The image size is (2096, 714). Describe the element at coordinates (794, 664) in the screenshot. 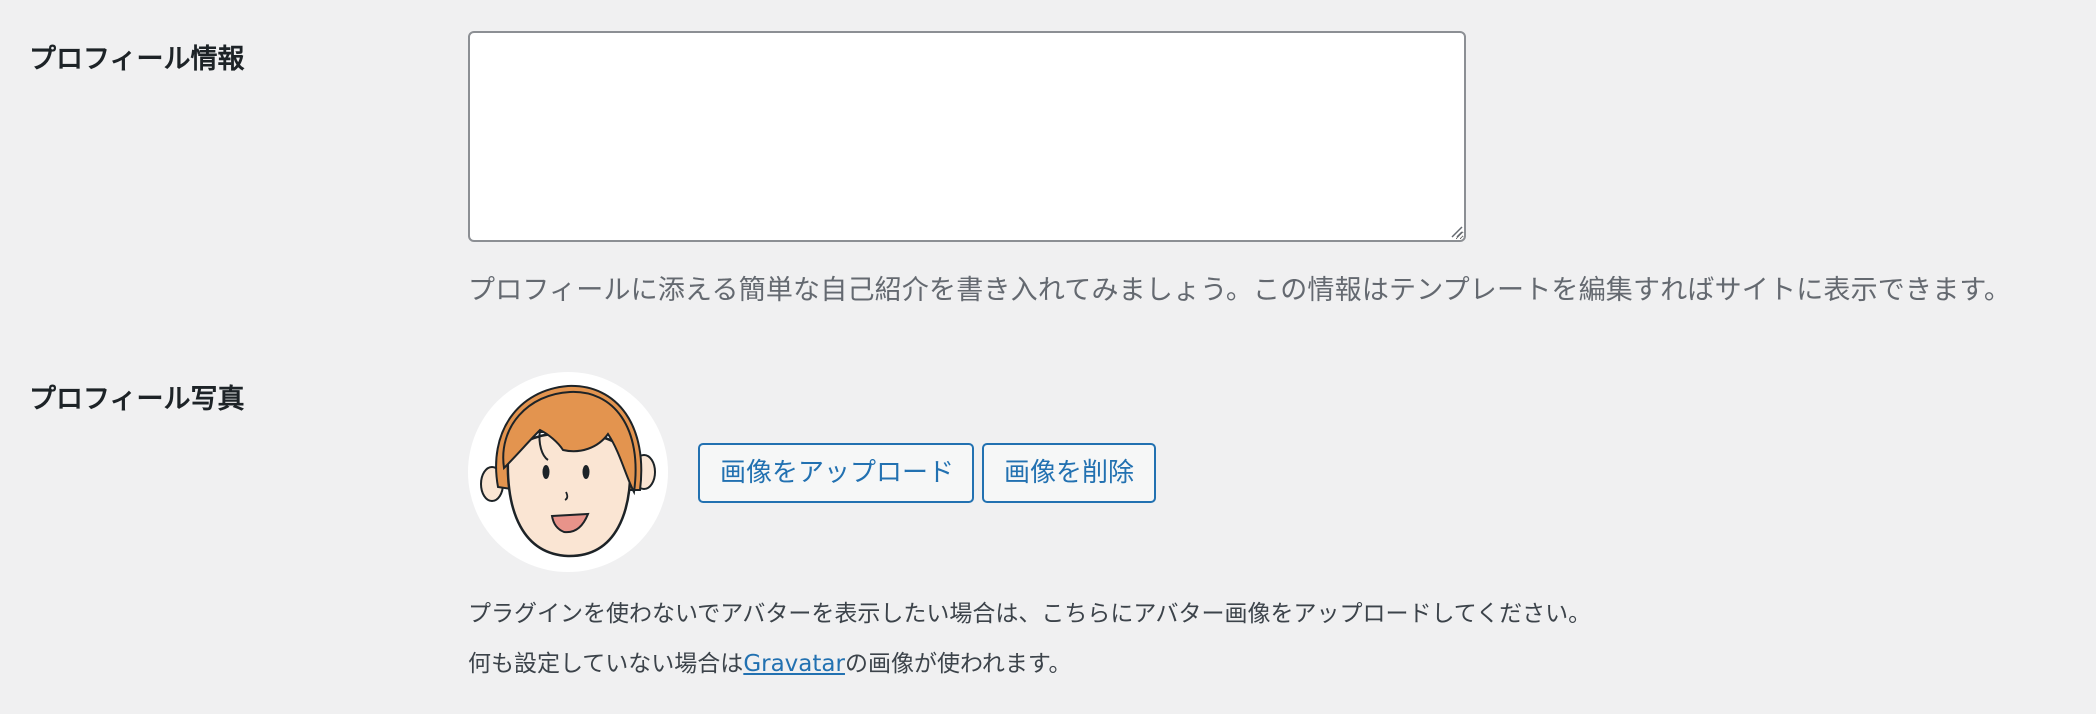

I see `gravatar-link: Gravatar` at that location.